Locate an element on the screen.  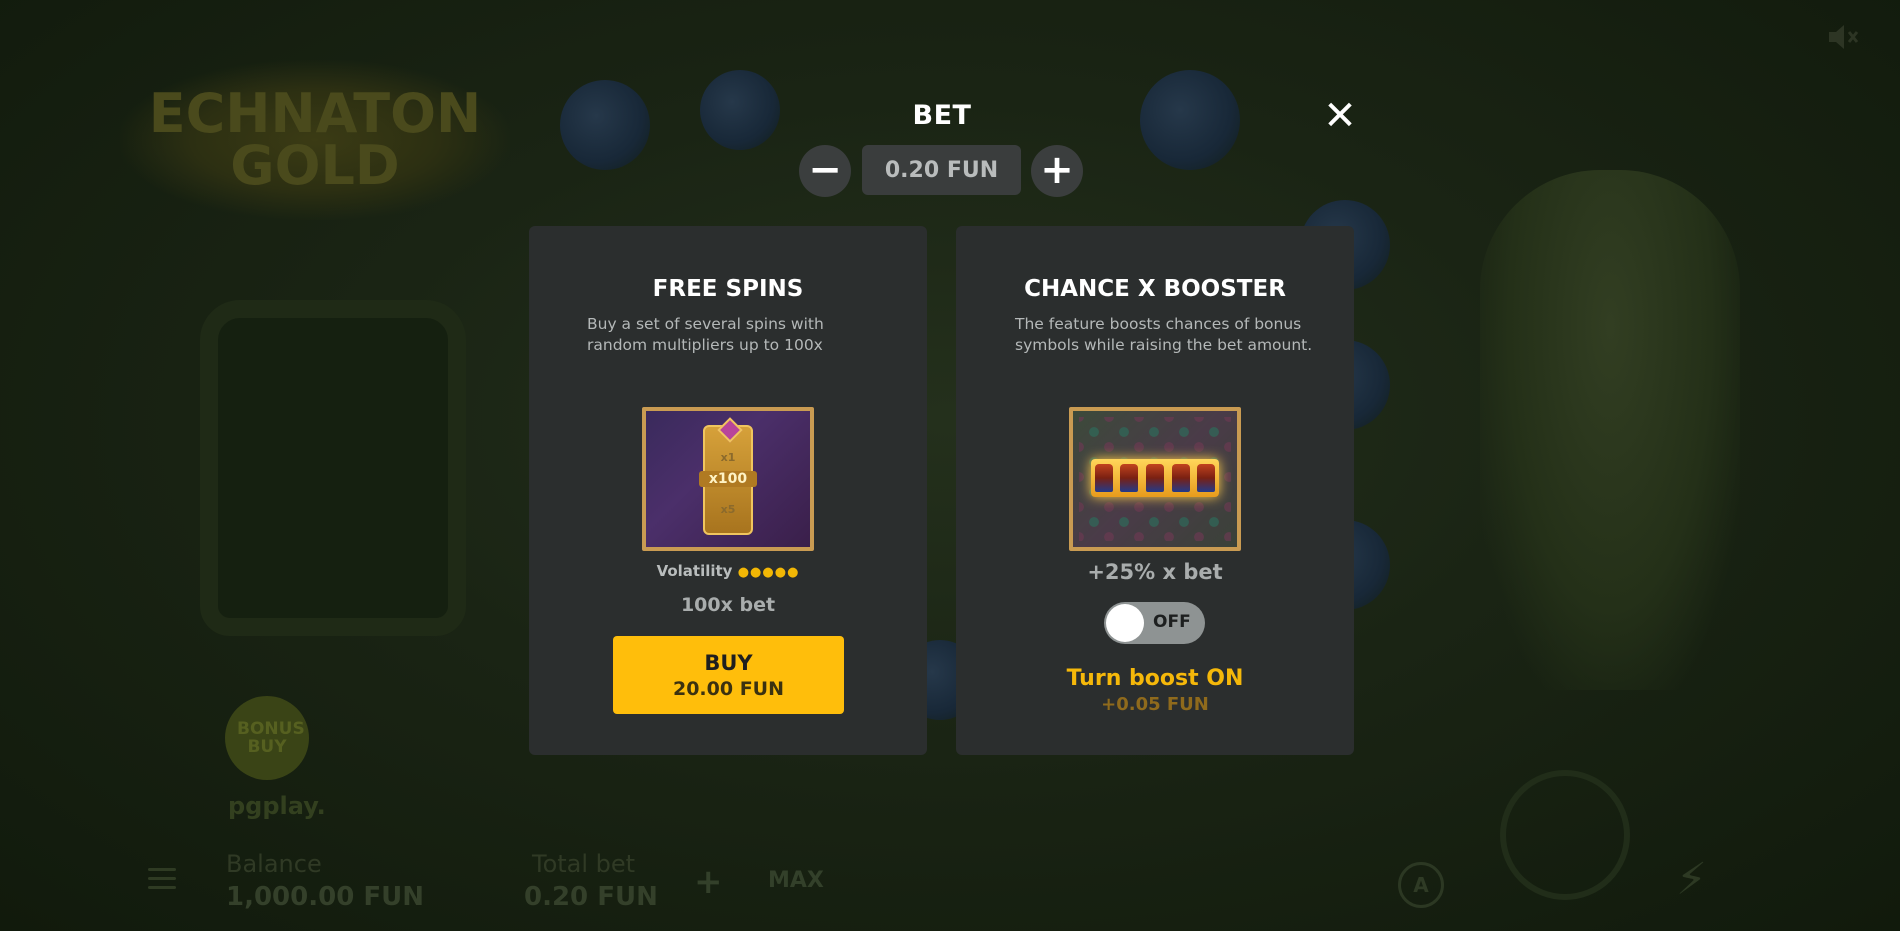
boost-percent: +25% x bet is located at coordinates (1155, 572).